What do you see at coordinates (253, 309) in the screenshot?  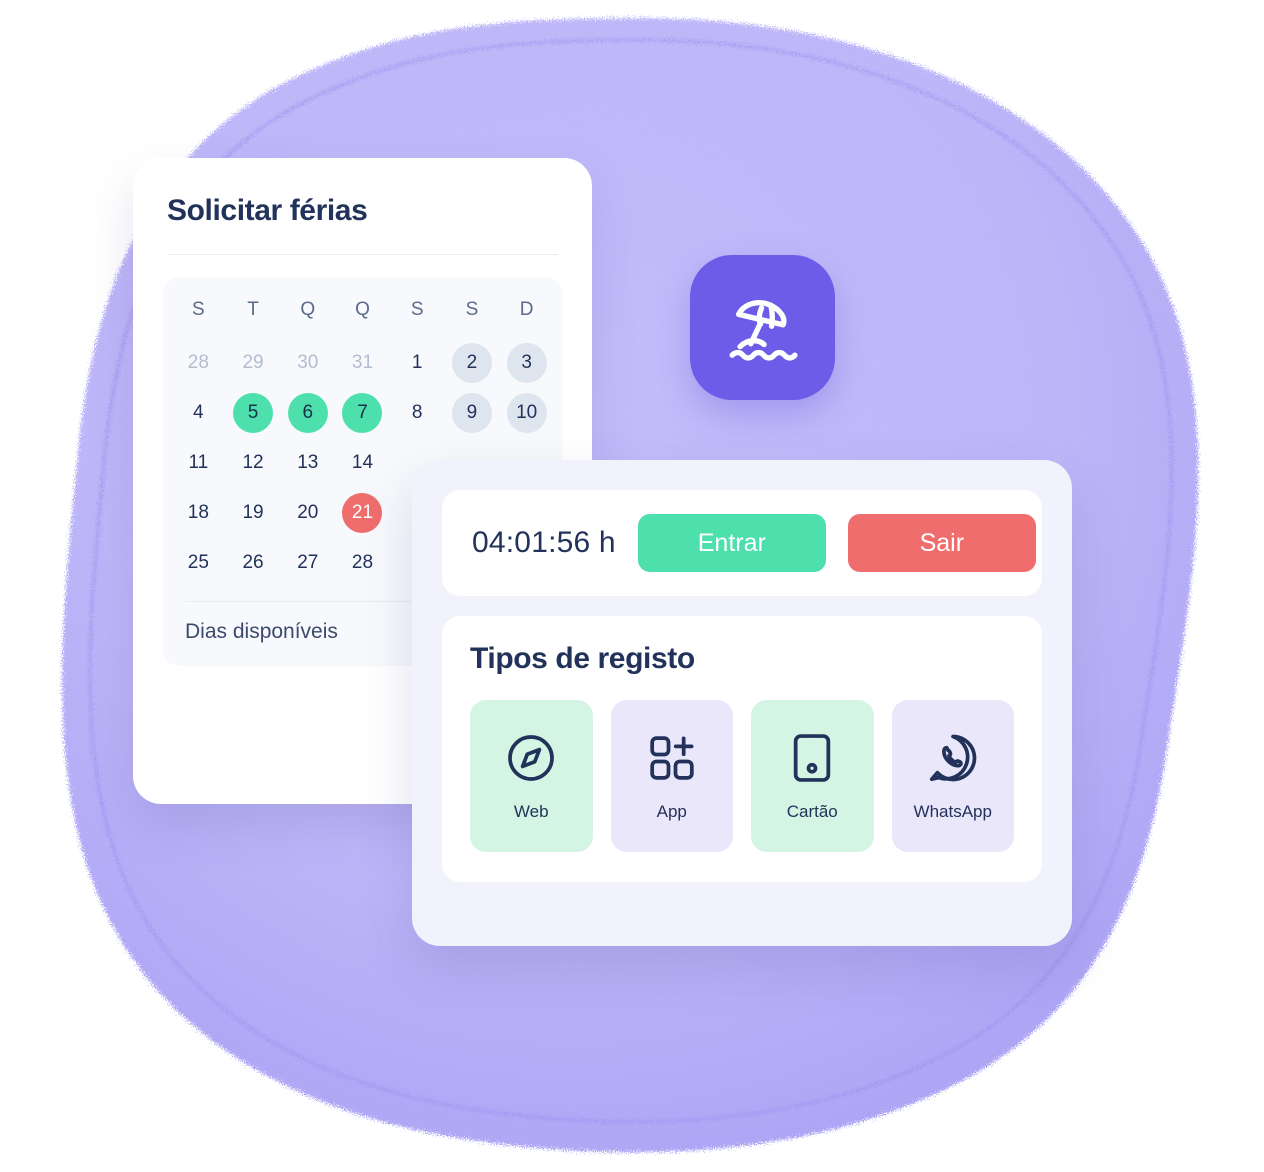 I see `calendar-weekday-header: T` at bounding box center [253, 309].